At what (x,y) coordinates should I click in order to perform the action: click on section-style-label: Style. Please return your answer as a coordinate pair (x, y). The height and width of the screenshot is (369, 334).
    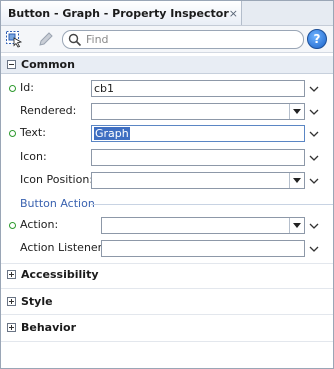
    Looking at the image, I should click on (37, 301).